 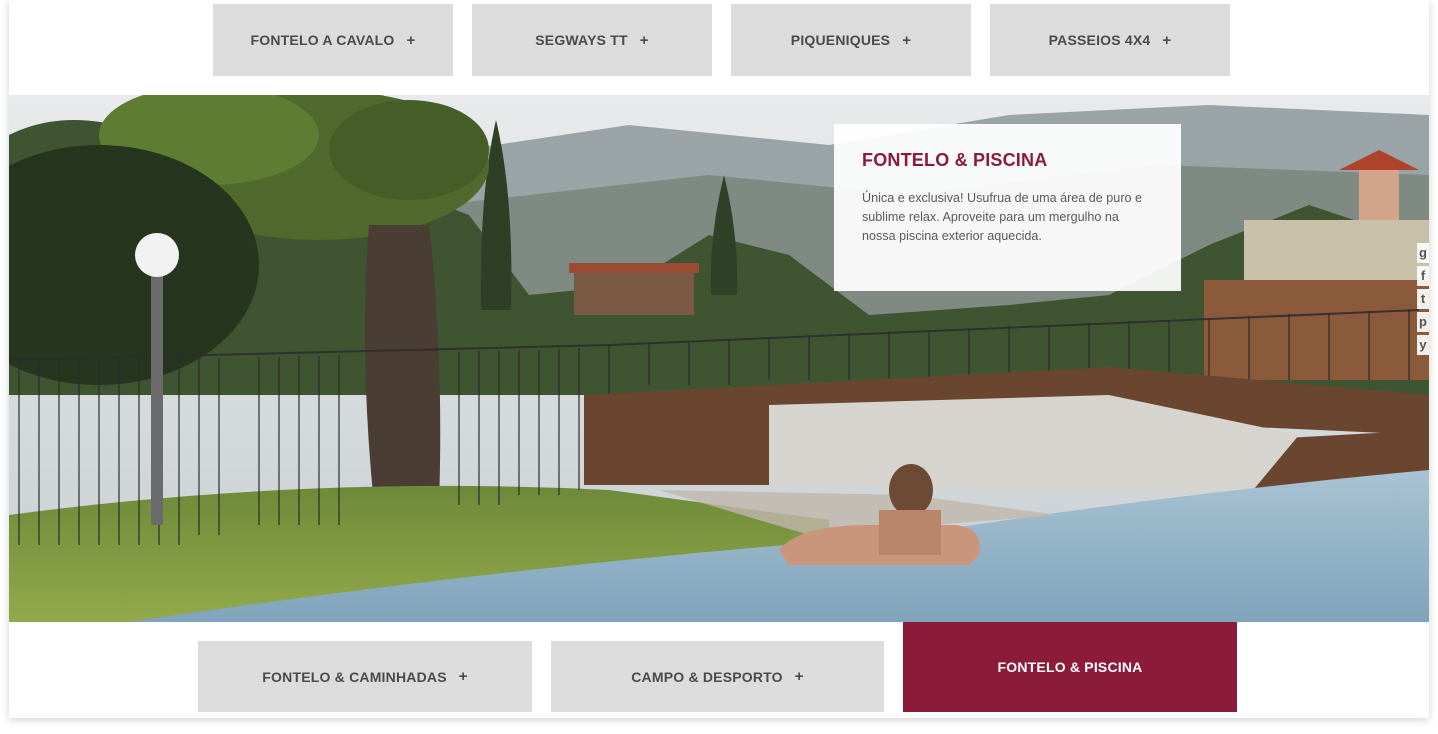 I want to click on info-title: FONTELO & PISCINA, so click(x=955, y=160).